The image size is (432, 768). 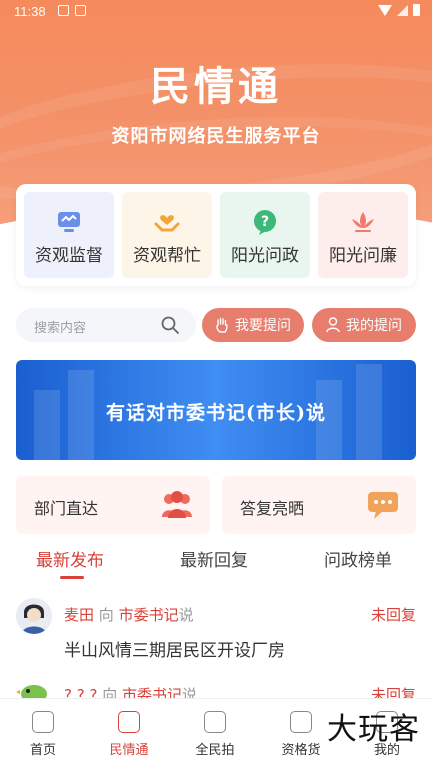 I want to click on my-questions-label: 我的提问, so click(x=374, y=326).